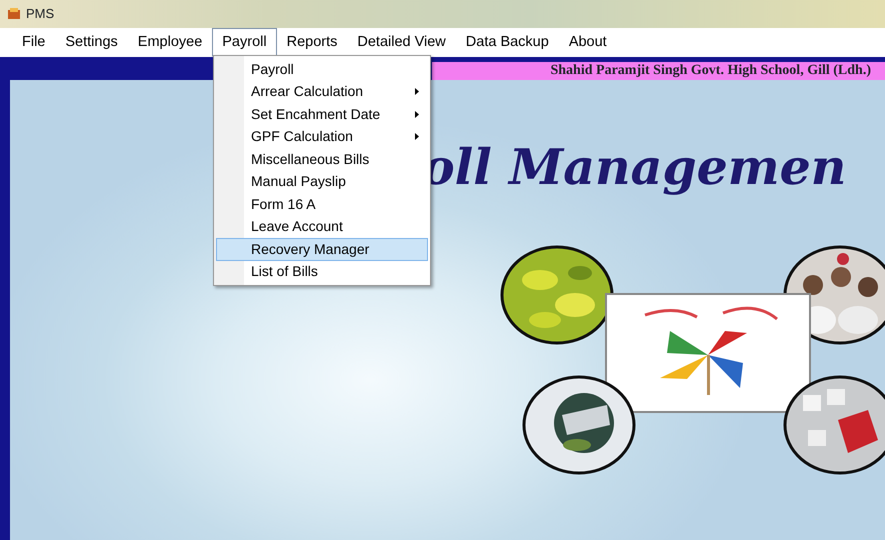  What do you see at coordinates (322, 181) in the screenshot?
I see `menu-item: Manual Payslip` at bounding box center [322, 181].